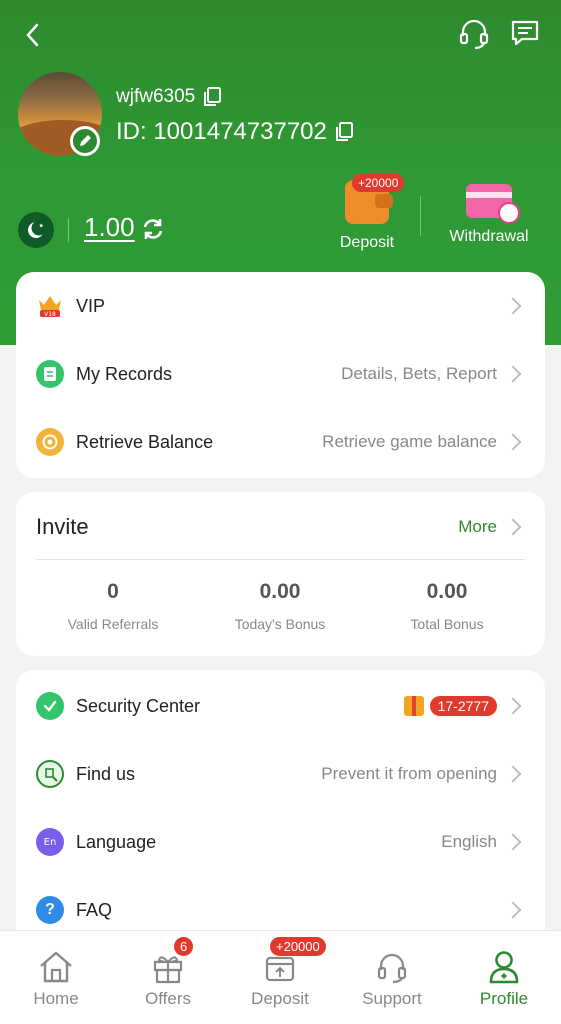 The height and width of the screenshot is (1024, 561). Describe the element at coordinates (280, 559) in the screenshot. I see `invite-divider` at that location.